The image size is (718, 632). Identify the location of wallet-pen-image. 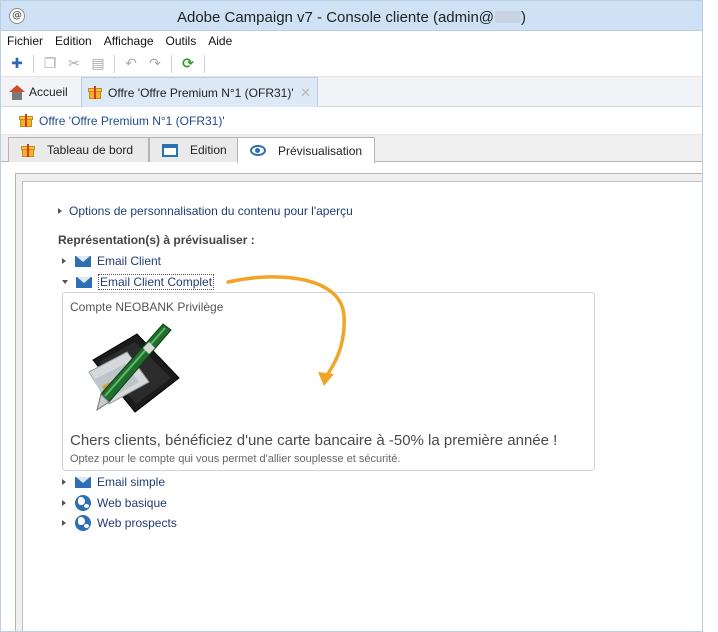
(134, 368).